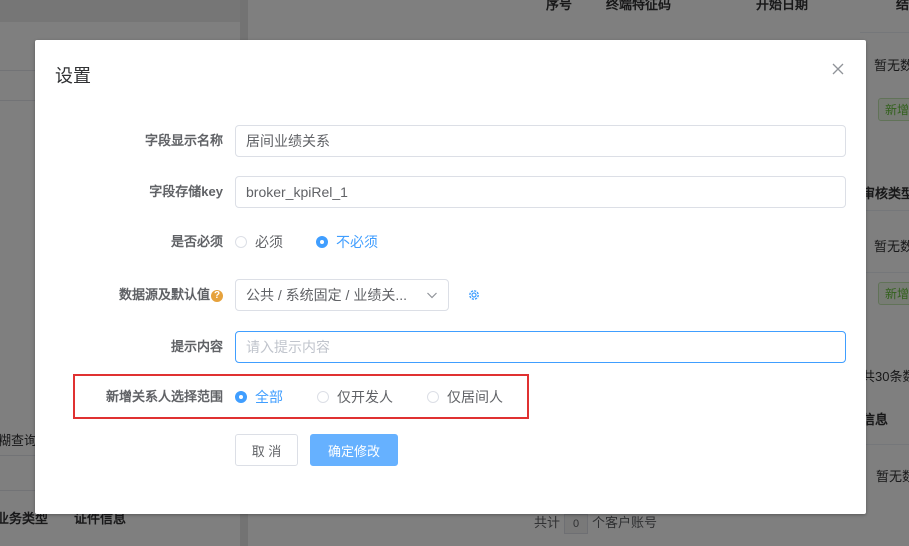 The image size is (909, 546). I want to click on display-name-field-wrapper, so click(540, 141).